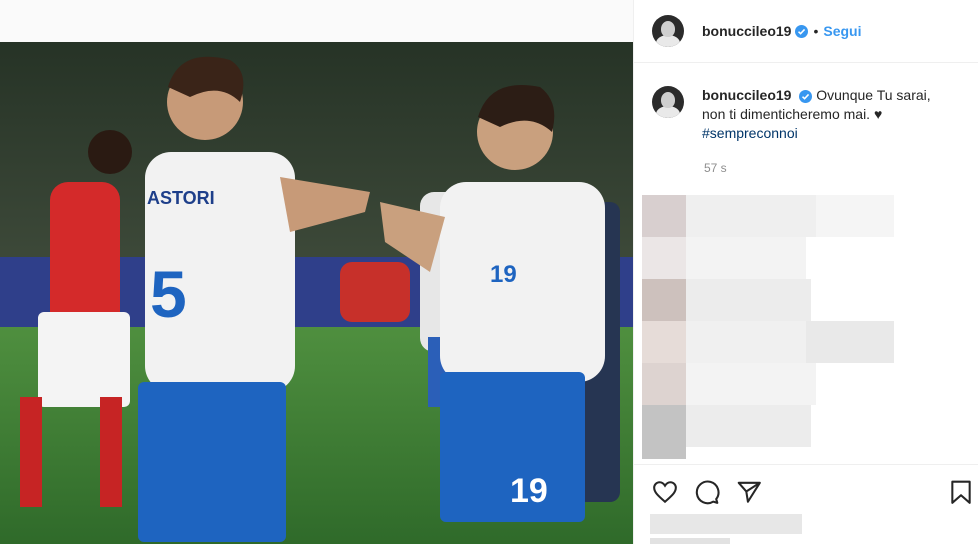  Describe the element at coordinates (529, 491) in the screenshot. I see `right-shorts-number: 19` at that location.